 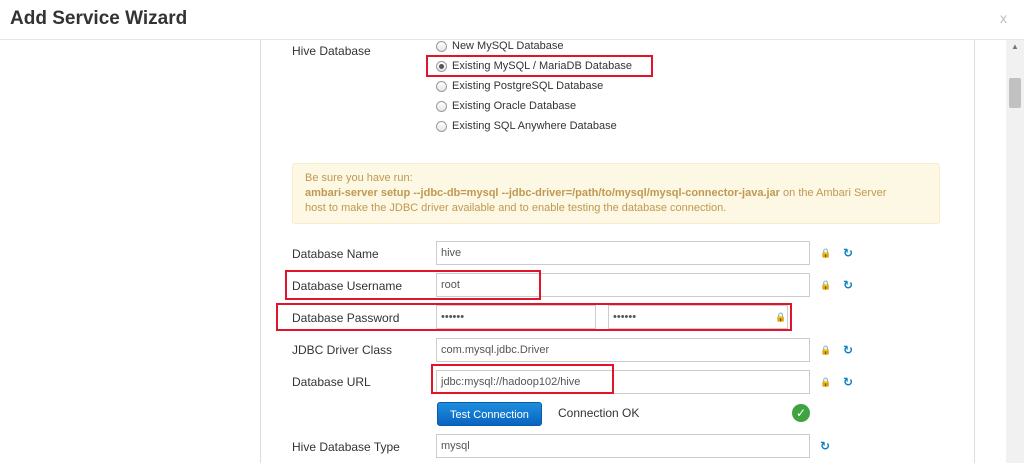 What do you see at coordinates (331, 51) in the screenshot?
I see `hive-database-label: Hive Database` at bounding box center [331, 51].